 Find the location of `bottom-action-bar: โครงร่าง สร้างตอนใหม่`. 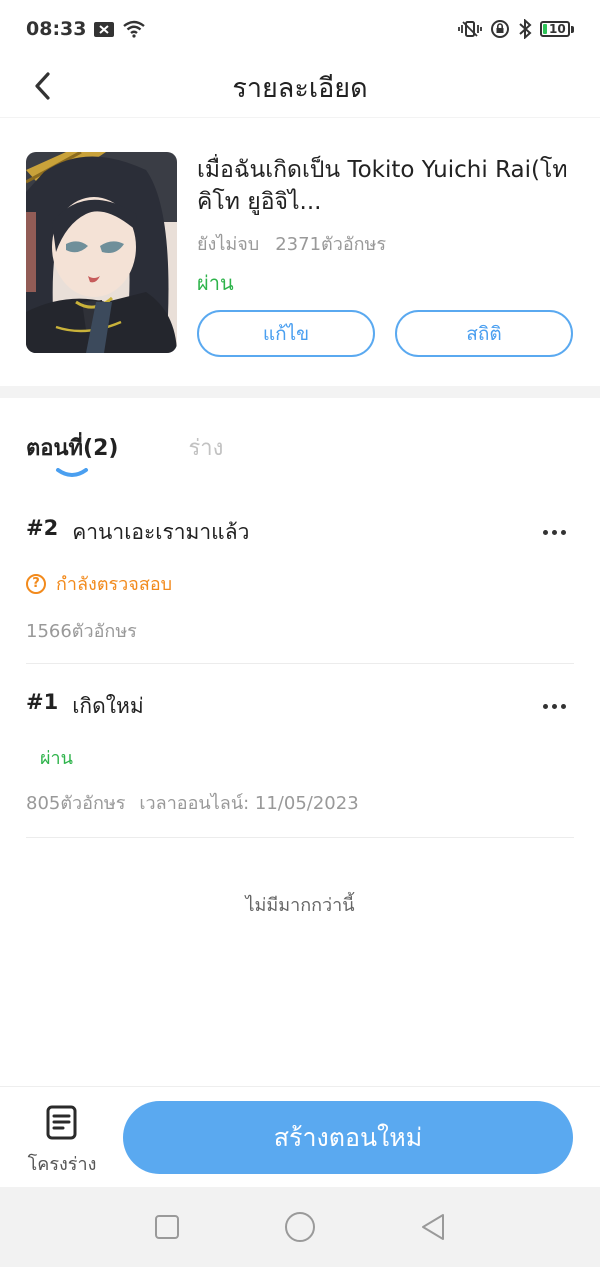

bottom-action-bar: โครงร่าง สร้างตอนใหม่ is located at coordinates (300, 1136).